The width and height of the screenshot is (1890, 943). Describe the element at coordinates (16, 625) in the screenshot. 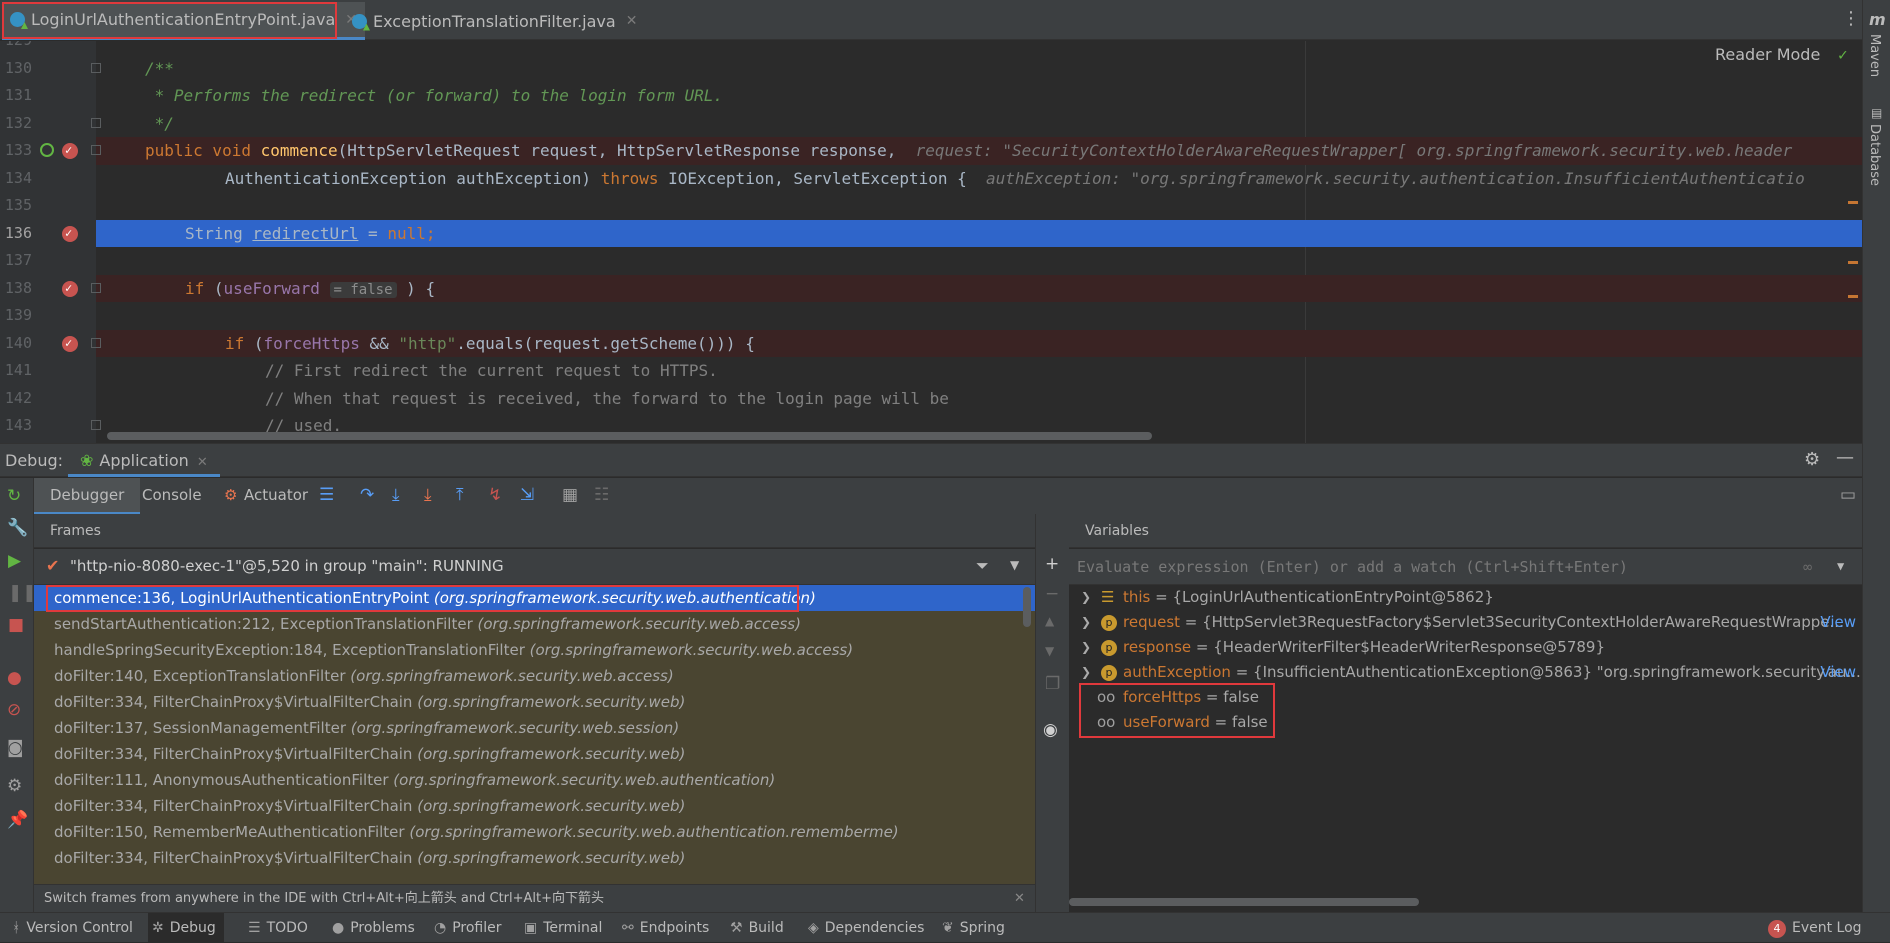

I see `stop-icon: ■` at that location.